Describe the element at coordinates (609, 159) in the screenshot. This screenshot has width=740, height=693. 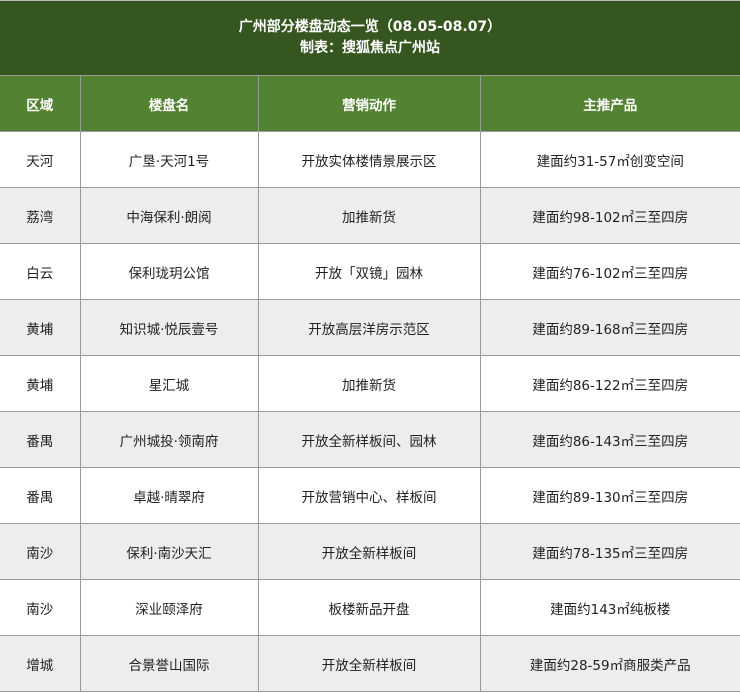
I see `cell-product: 建面约31-57㎡创变空间` at that location.